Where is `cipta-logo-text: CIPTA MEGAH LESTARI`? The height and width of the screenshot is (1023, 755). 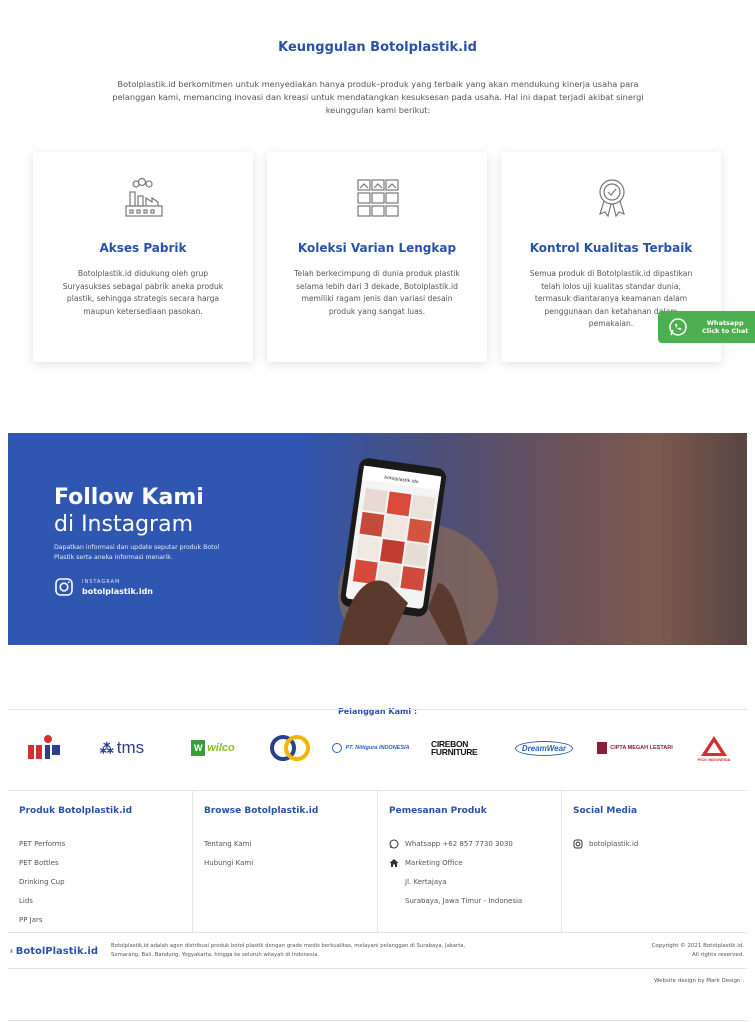 cipta-logo-text: CIPTA MEGAH LESTARI is located at coordinates (641, 748).